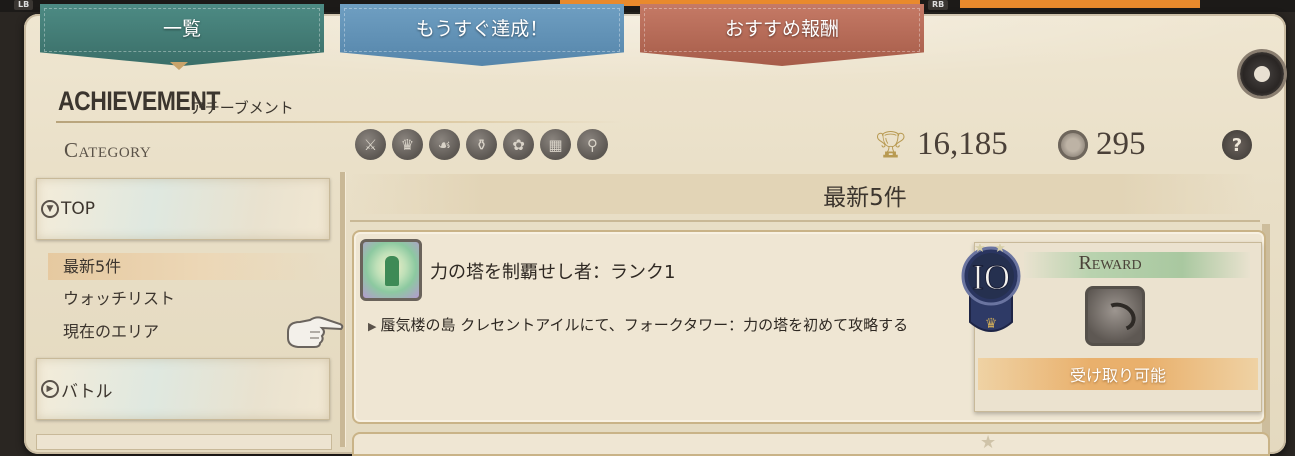  What do you see at coordinates (1121, 144) in the screenshot?
I see `coins-value: 295` at bounding box center [1121, 144].